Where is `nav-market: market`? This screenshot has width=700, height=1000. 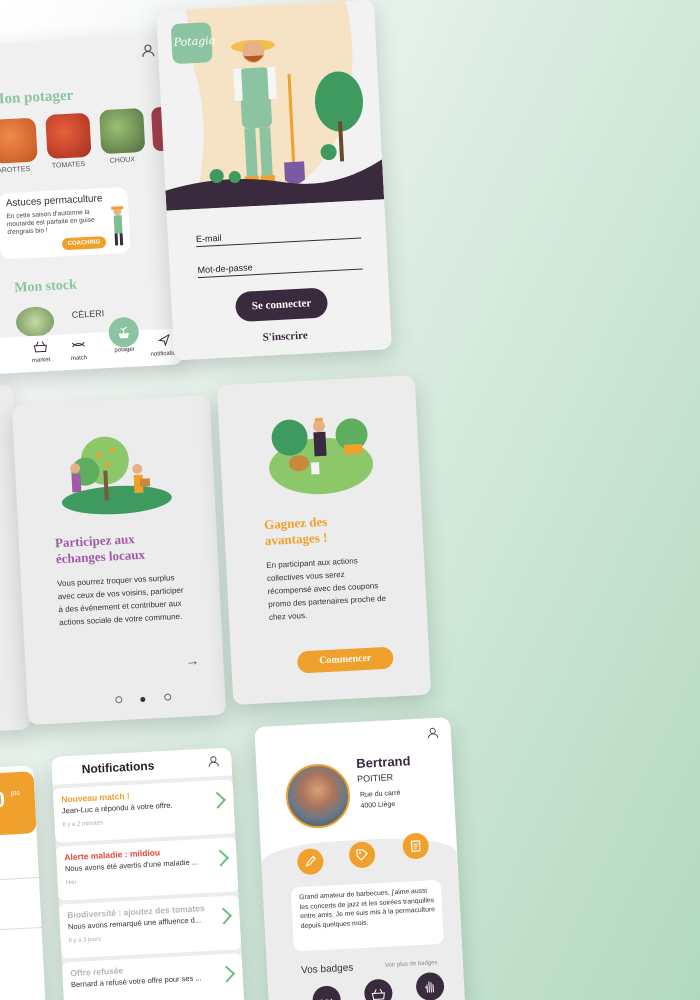
nav-market: market is located at coordinates (40, 352).